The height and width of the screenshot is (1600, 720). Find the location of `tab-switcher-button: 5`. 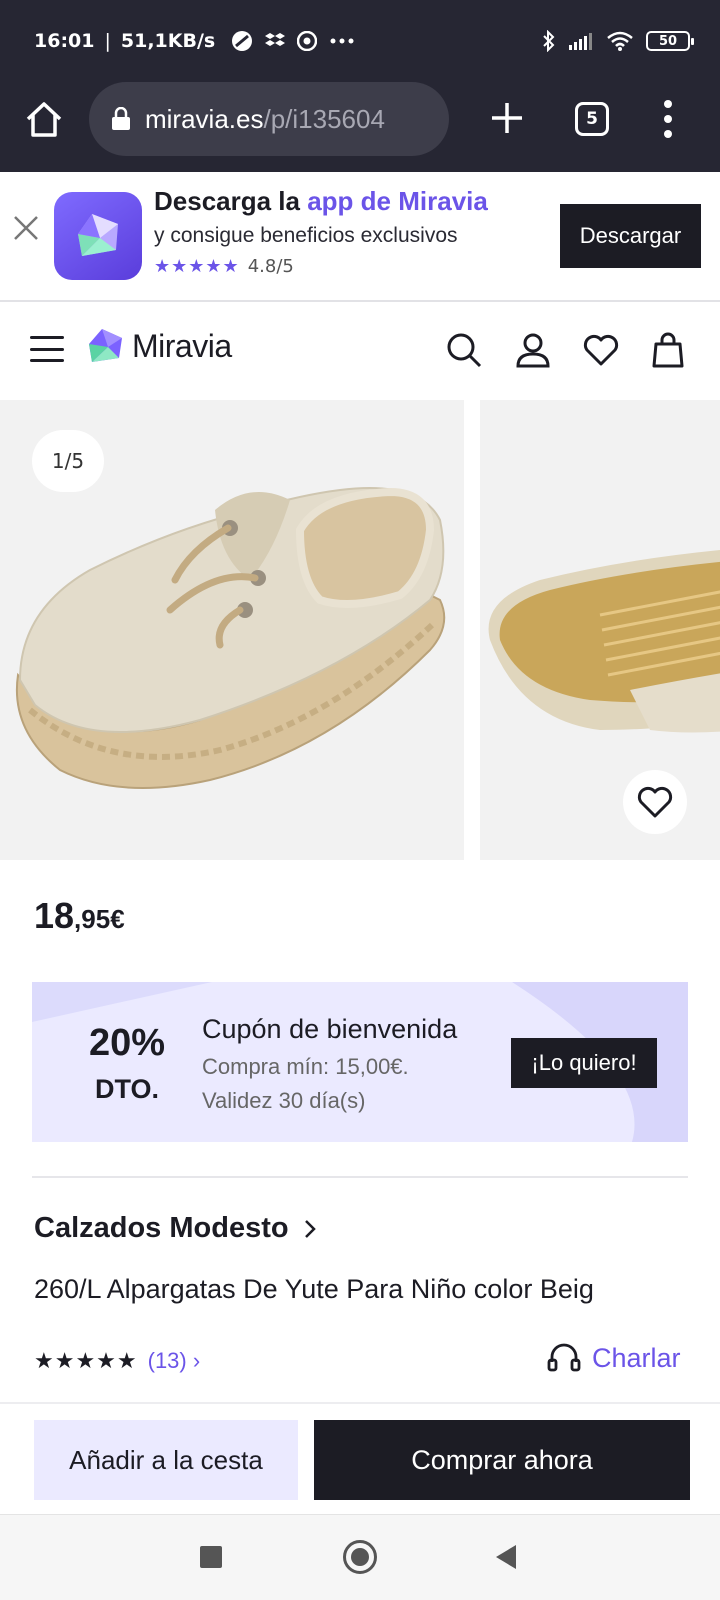

tab-switcher-button: 5 is located at coordinates (592, 119).